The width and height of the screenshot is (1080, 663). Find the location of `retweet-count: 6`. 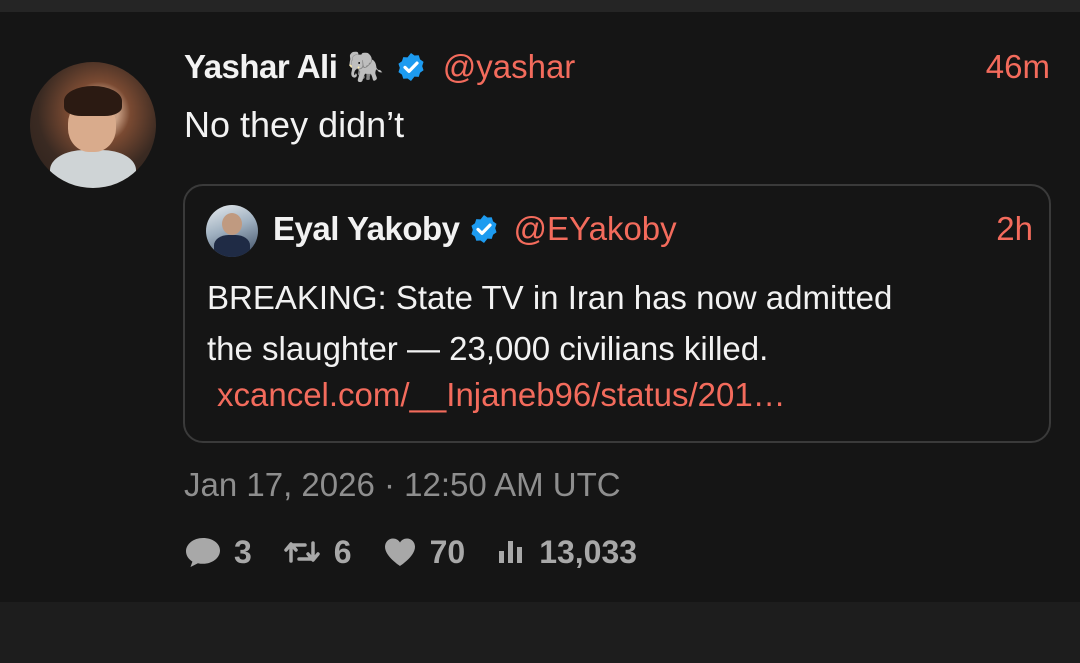

retweet-count: 6 is located at coordinates (342, 551).